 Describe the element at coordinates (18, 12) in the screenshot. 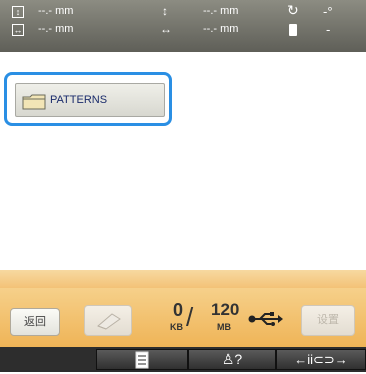

I see `height-icon: ↕` at that location.